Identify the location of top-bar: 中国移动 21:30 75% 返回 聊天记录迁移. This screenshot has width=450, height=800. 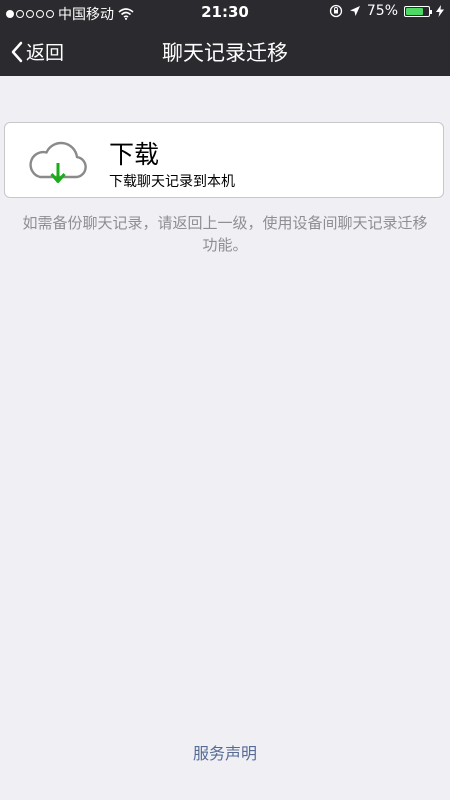
(225, 38).